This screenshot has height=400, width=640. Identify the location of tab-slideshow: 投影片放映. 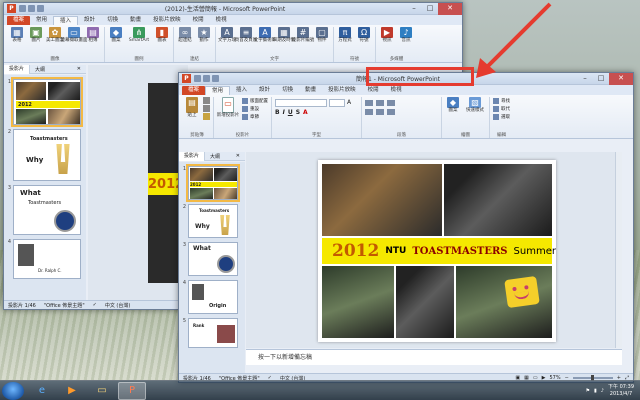
(342, 90).